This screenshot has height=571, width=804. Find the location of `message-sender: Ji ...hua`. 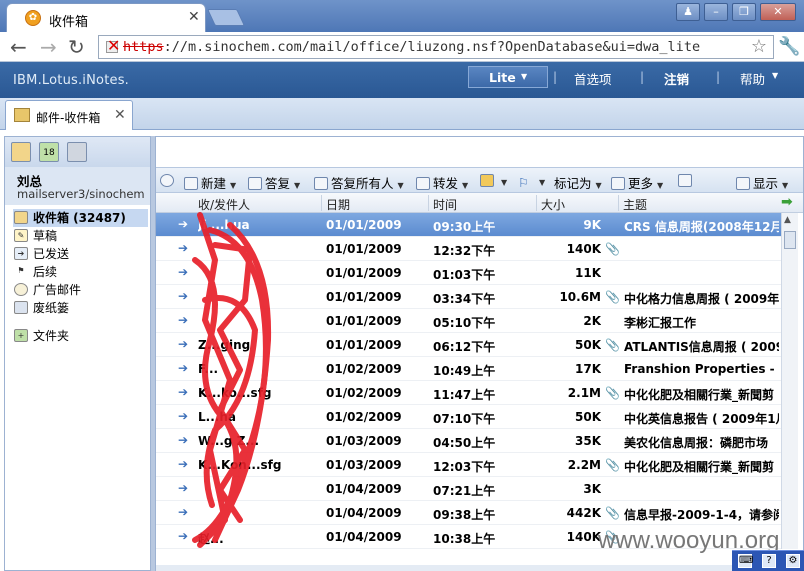

message-sender: Ji ...hua is located at coordinates (224, 225).